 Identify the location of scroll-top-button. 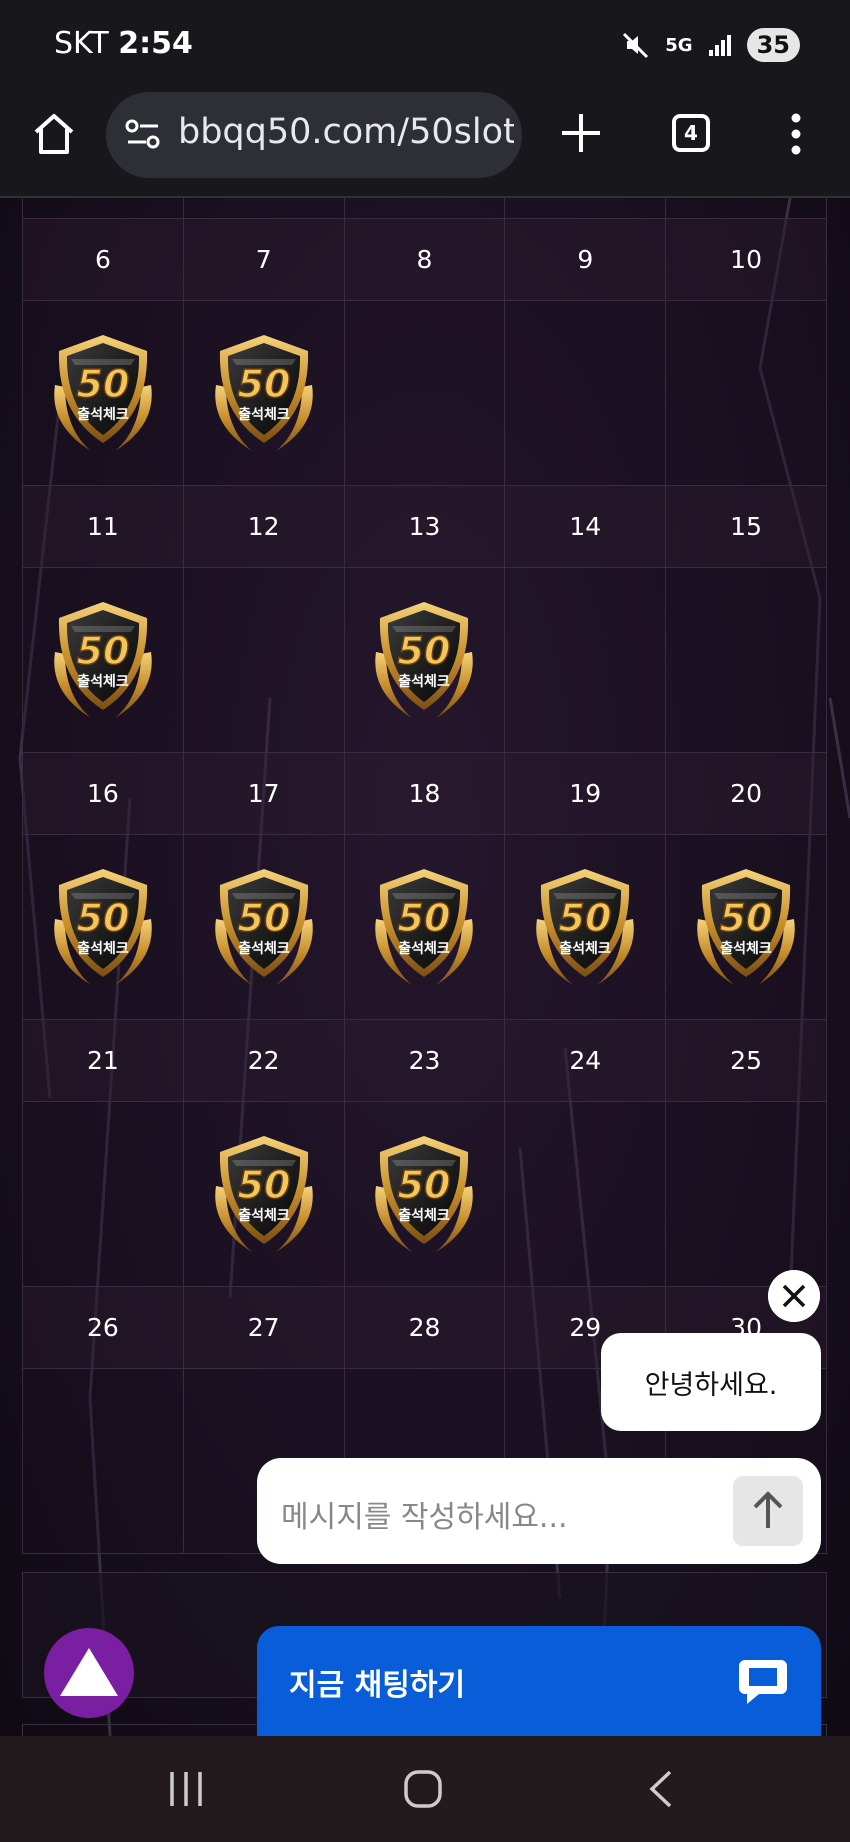
(89, 1673).